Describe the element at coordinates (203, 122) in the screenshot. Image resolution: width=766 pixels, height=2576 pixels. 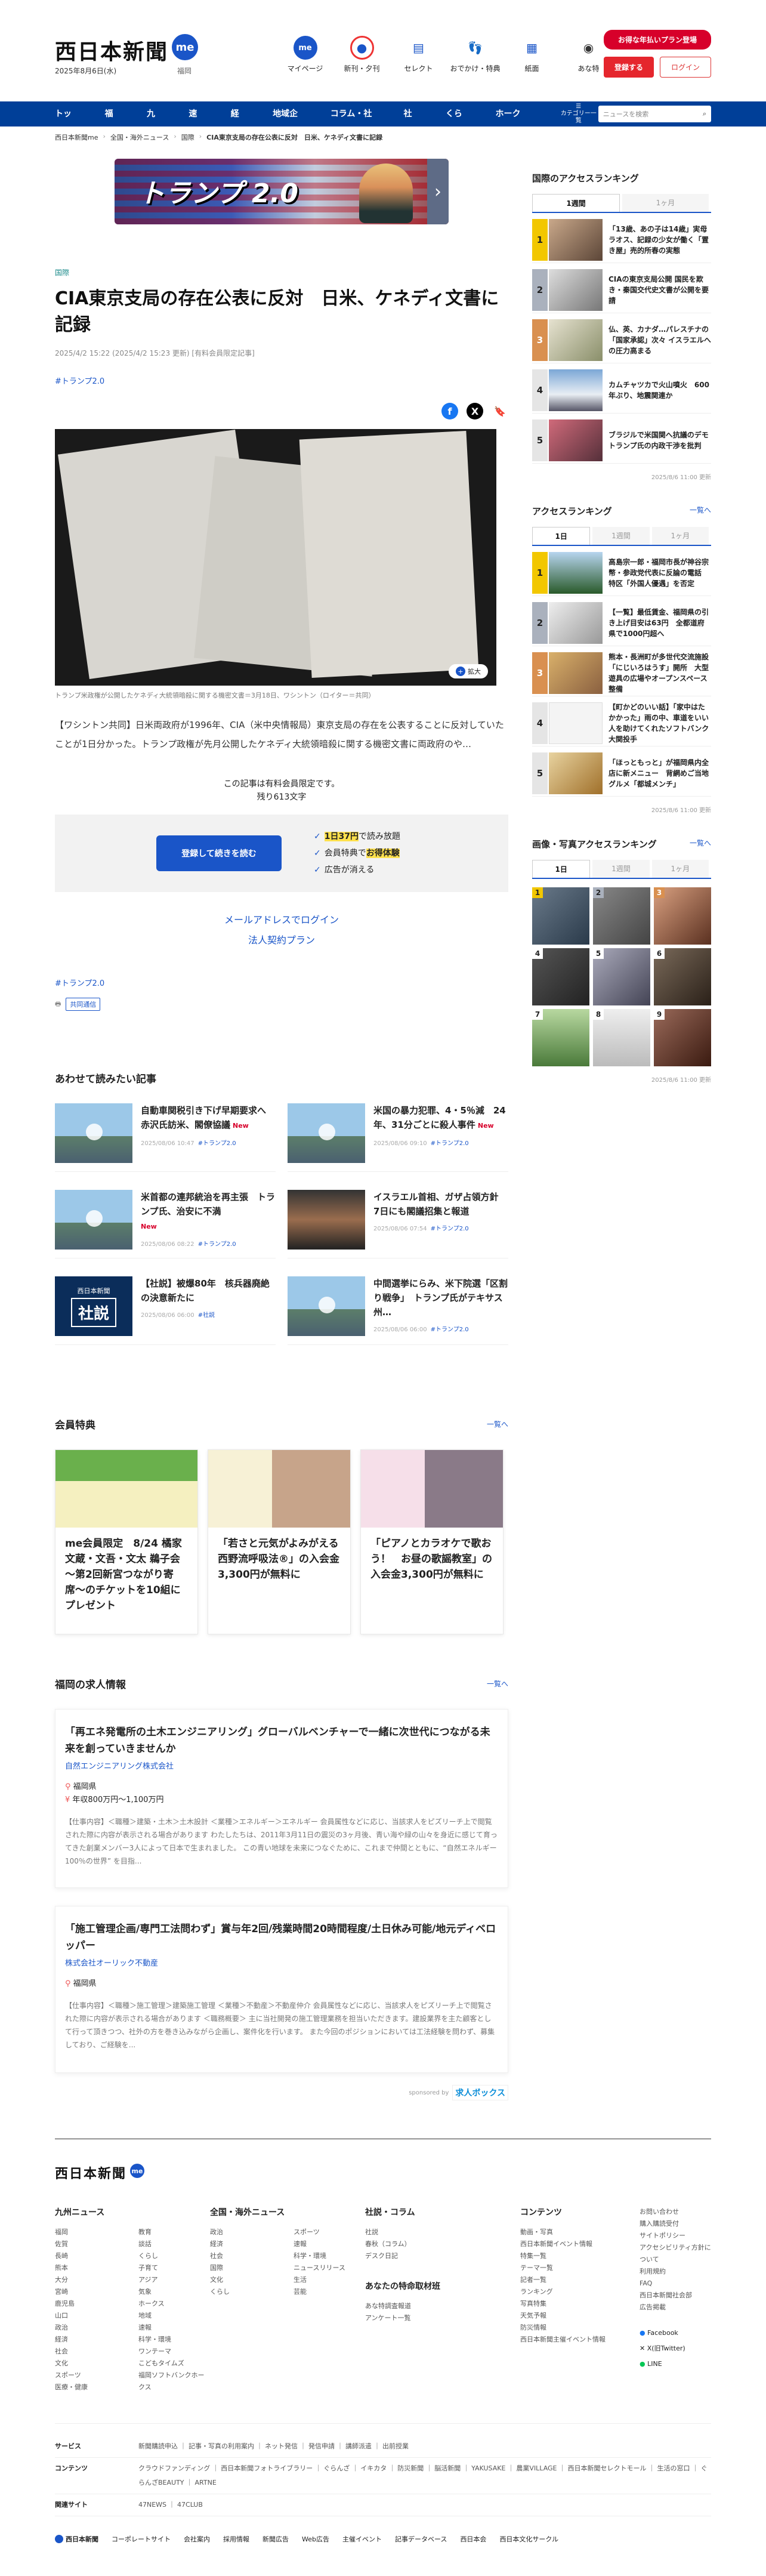
I see `nav-breaking: 速報` at that location.